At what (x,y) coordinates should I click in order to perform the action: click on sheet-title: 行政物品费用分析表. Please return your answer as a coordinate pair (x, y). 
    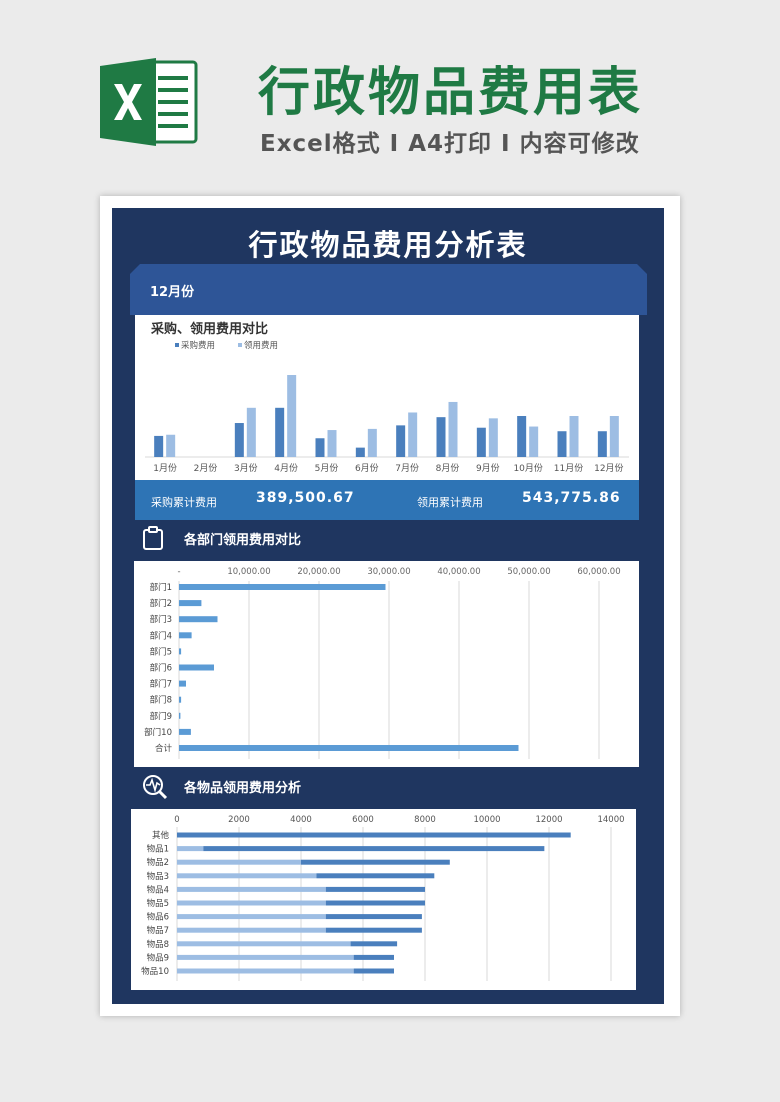
    Looking at the image, I should click on (388, 245).